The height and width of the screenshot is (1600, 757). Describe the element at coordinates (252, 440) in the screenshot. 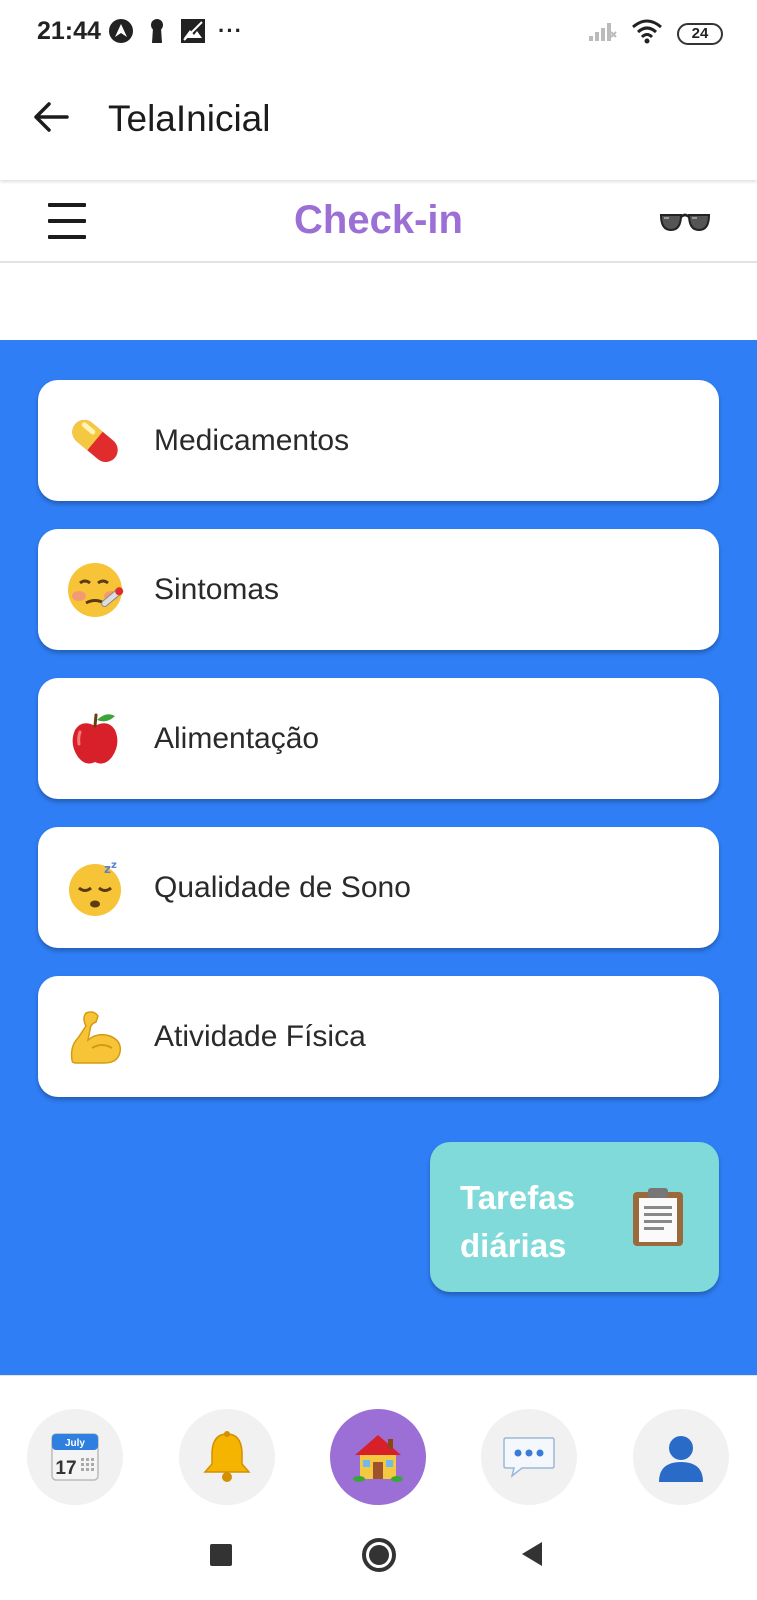

I see `card-label: Medicamentos` at that location.